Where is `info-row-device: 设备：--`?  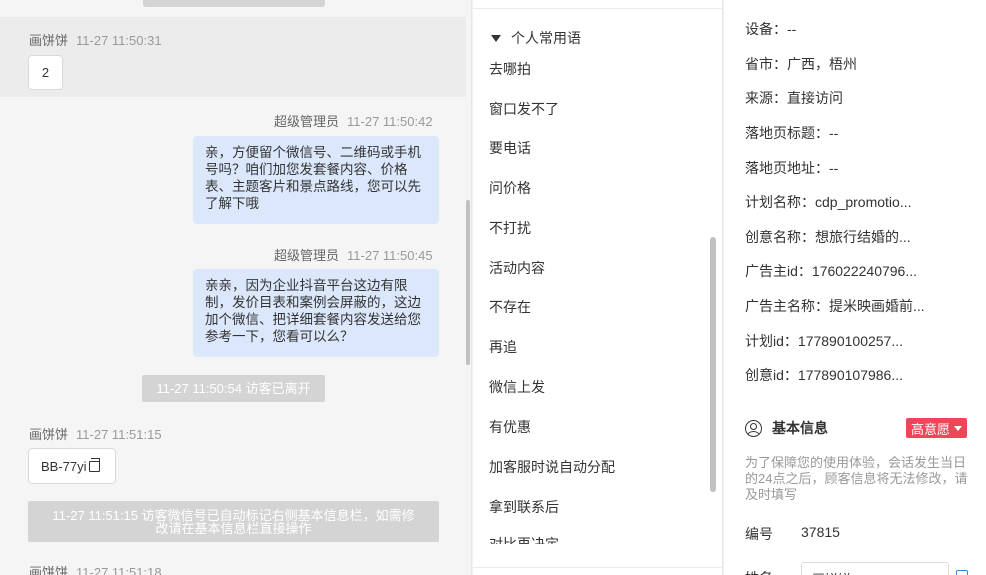 info-row-device: 设备：-- is located at coordinates (770, 29).